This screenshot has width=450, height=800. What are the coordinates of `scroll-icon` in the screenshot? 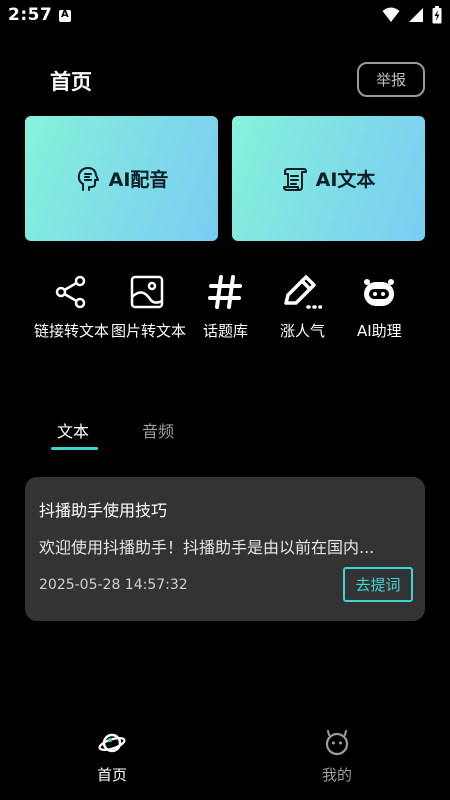 It's located at (294, 179).